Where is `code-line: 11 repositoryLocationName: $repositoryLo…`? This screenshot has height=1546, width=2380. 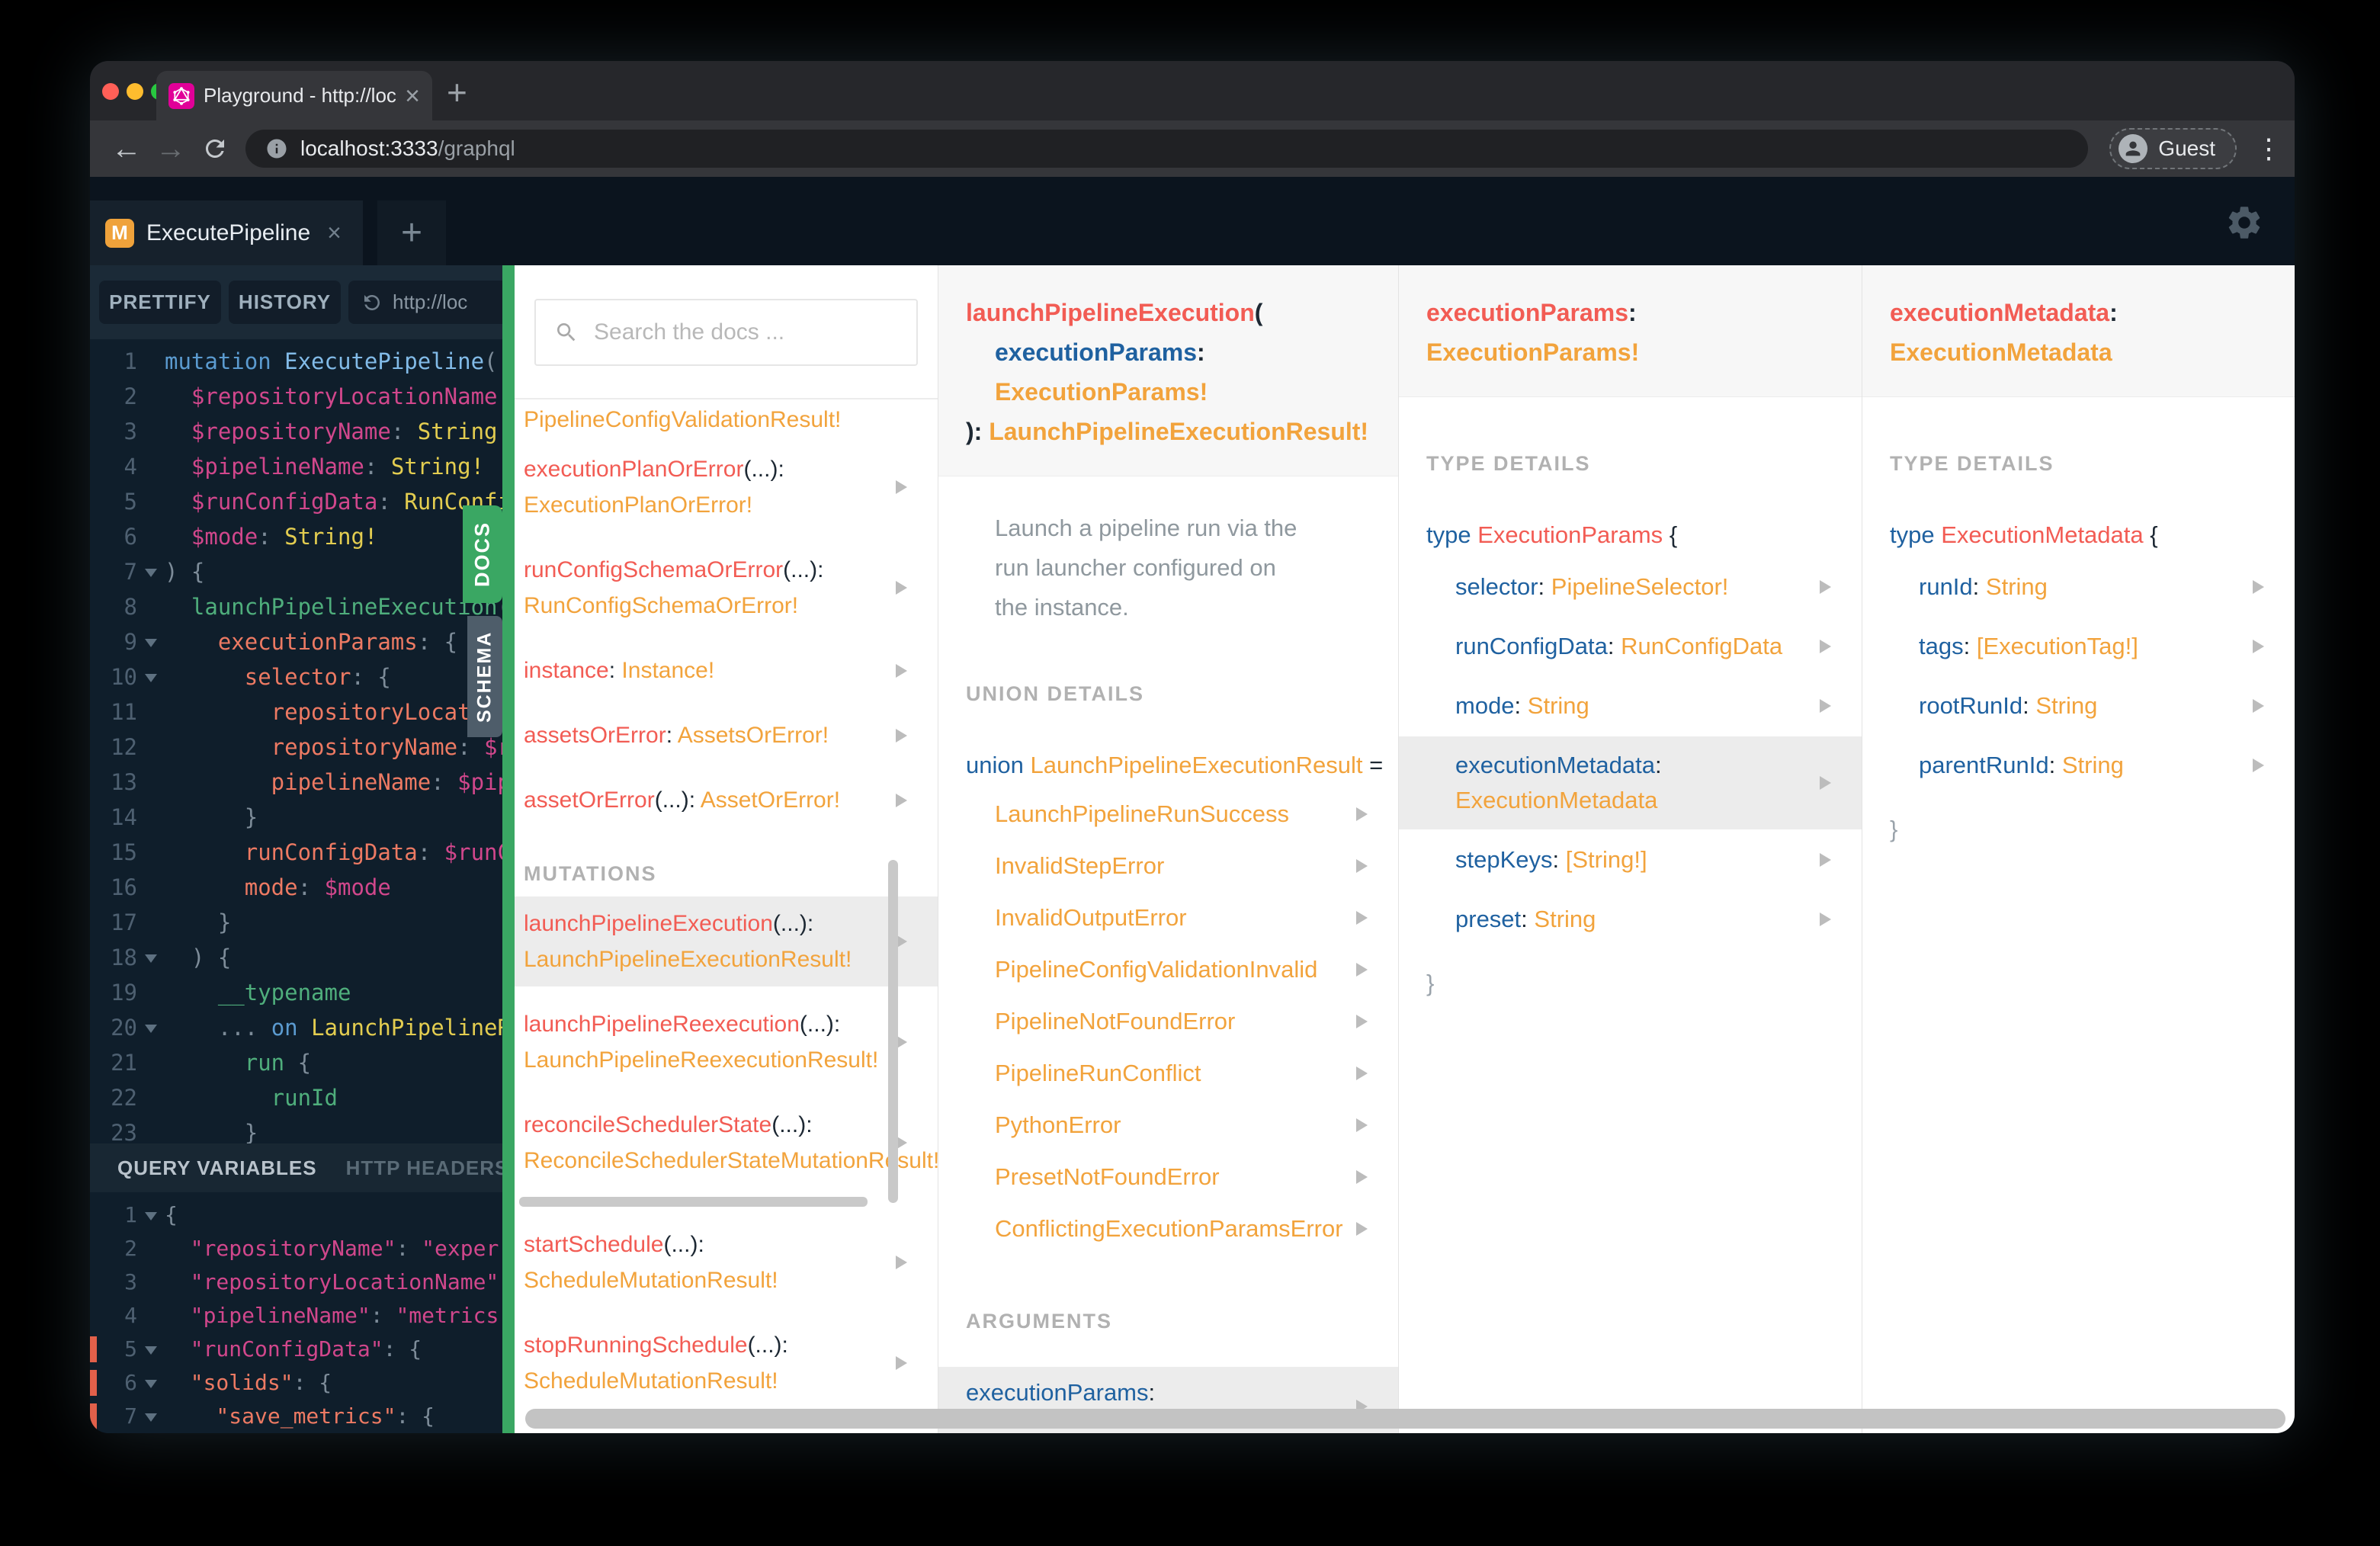 code-line: 11 repositoryLocationName: $repositoryLo… is located at coordinates (296, 712).